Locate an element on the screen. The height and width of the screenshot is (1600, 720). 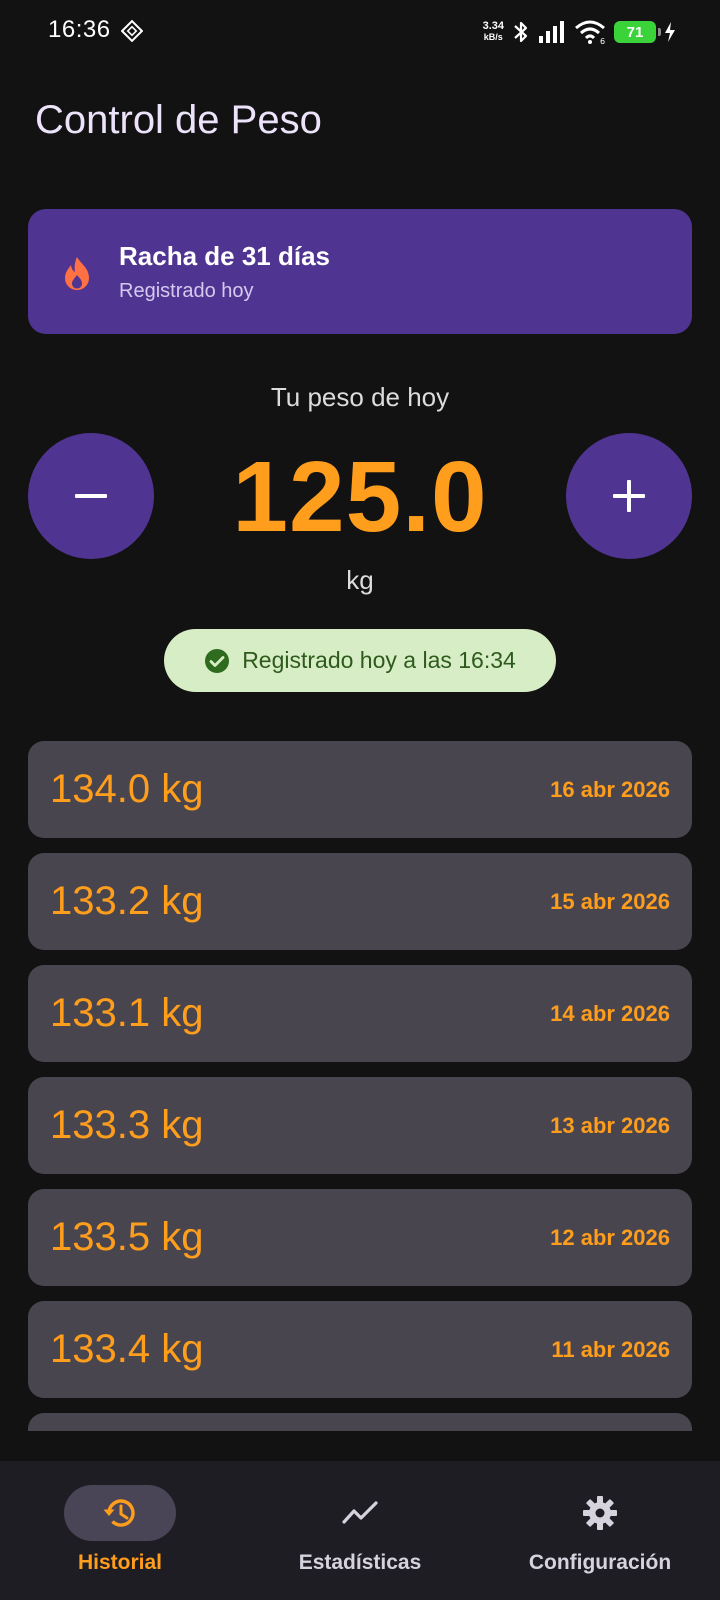
history-row: 133.1 kg 14 abr 2026 is located at coordinates (360, 1013).